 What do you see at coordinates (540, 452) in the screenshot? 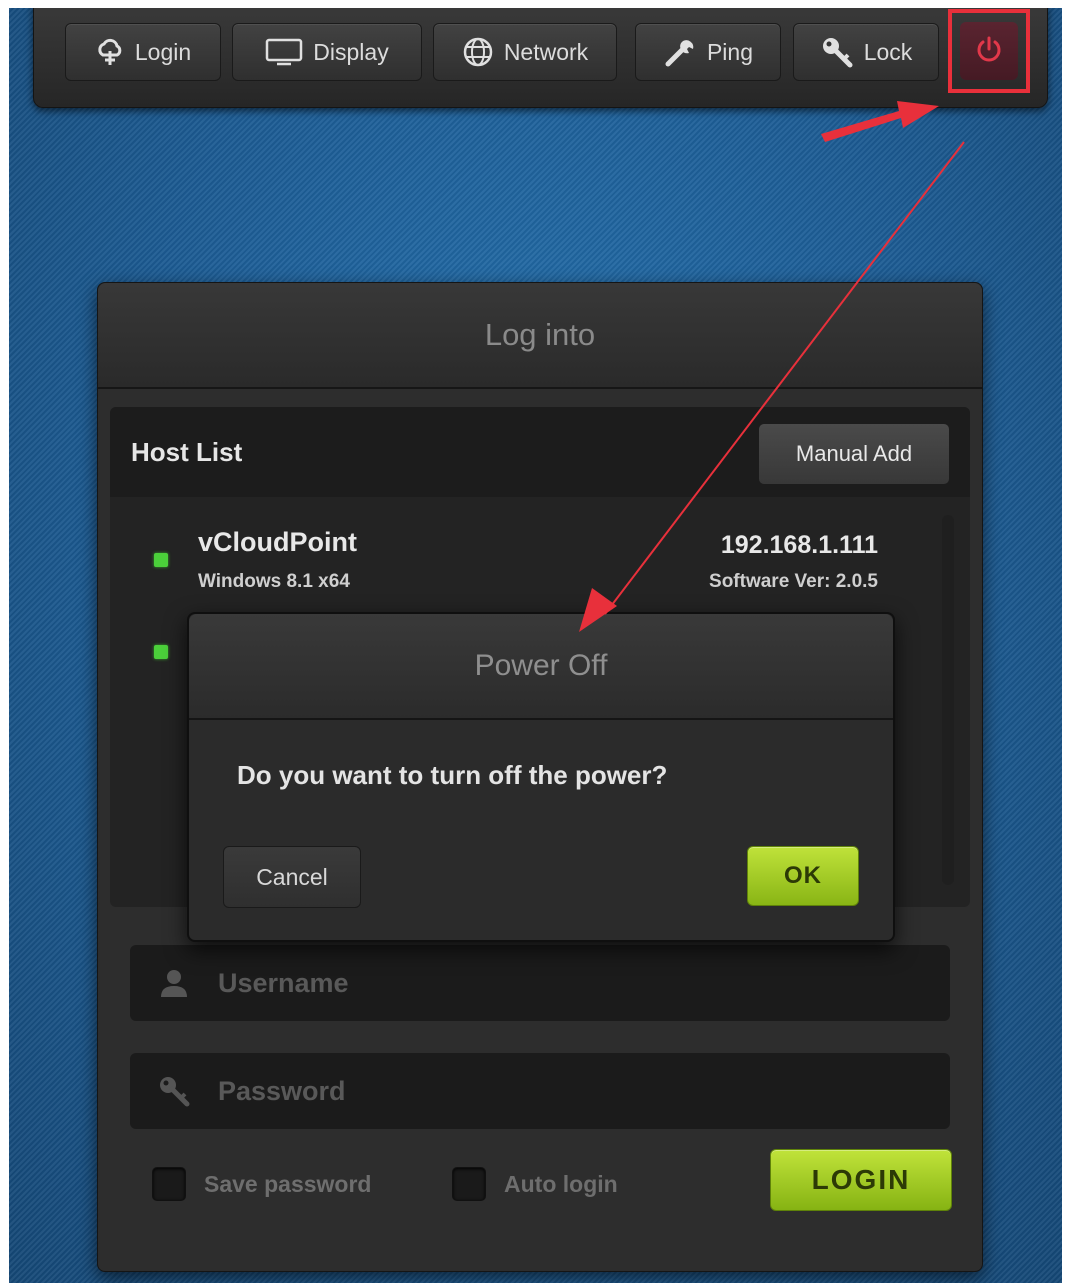
I see `host-list-header: Host List Manual Add` at bounding box center [540, 452].